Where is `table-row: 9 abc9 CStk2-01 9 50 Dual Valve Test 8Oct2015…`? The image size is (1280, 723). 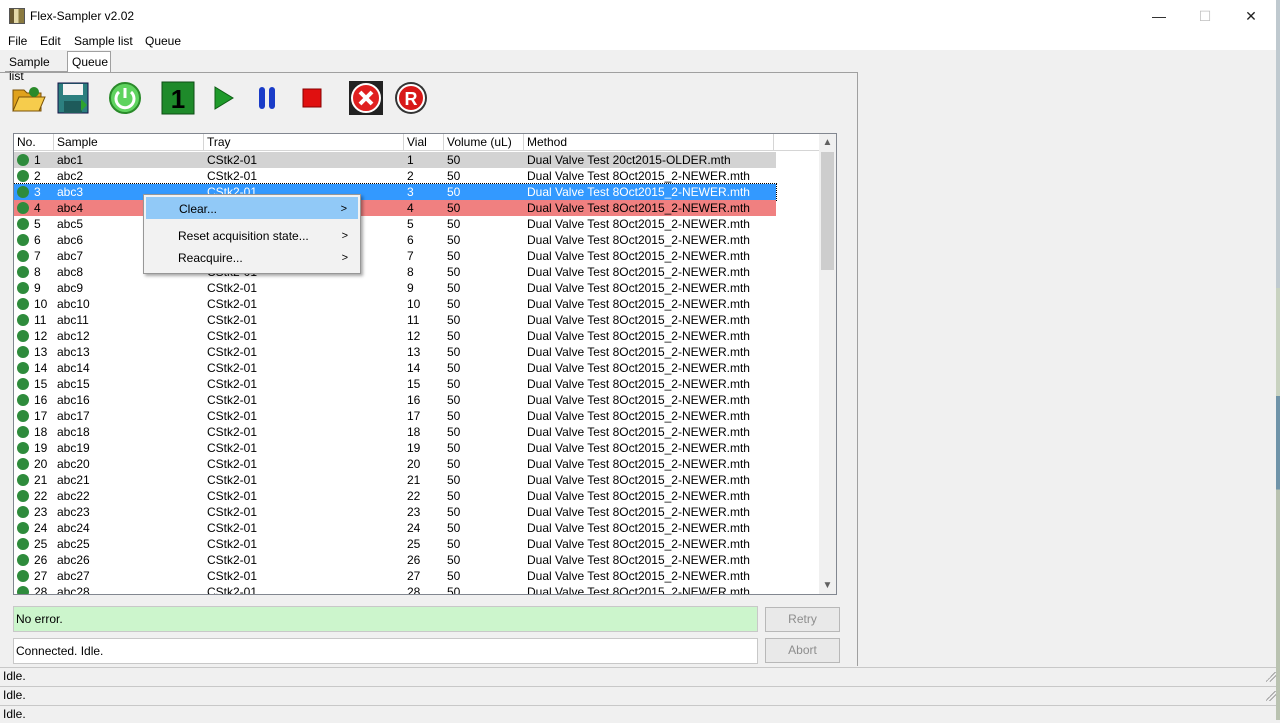
table-row: 9 abc9 CStk2-01 9 50 Dual Valve Test 8Oct2015… is located at coordinates (395, 288).